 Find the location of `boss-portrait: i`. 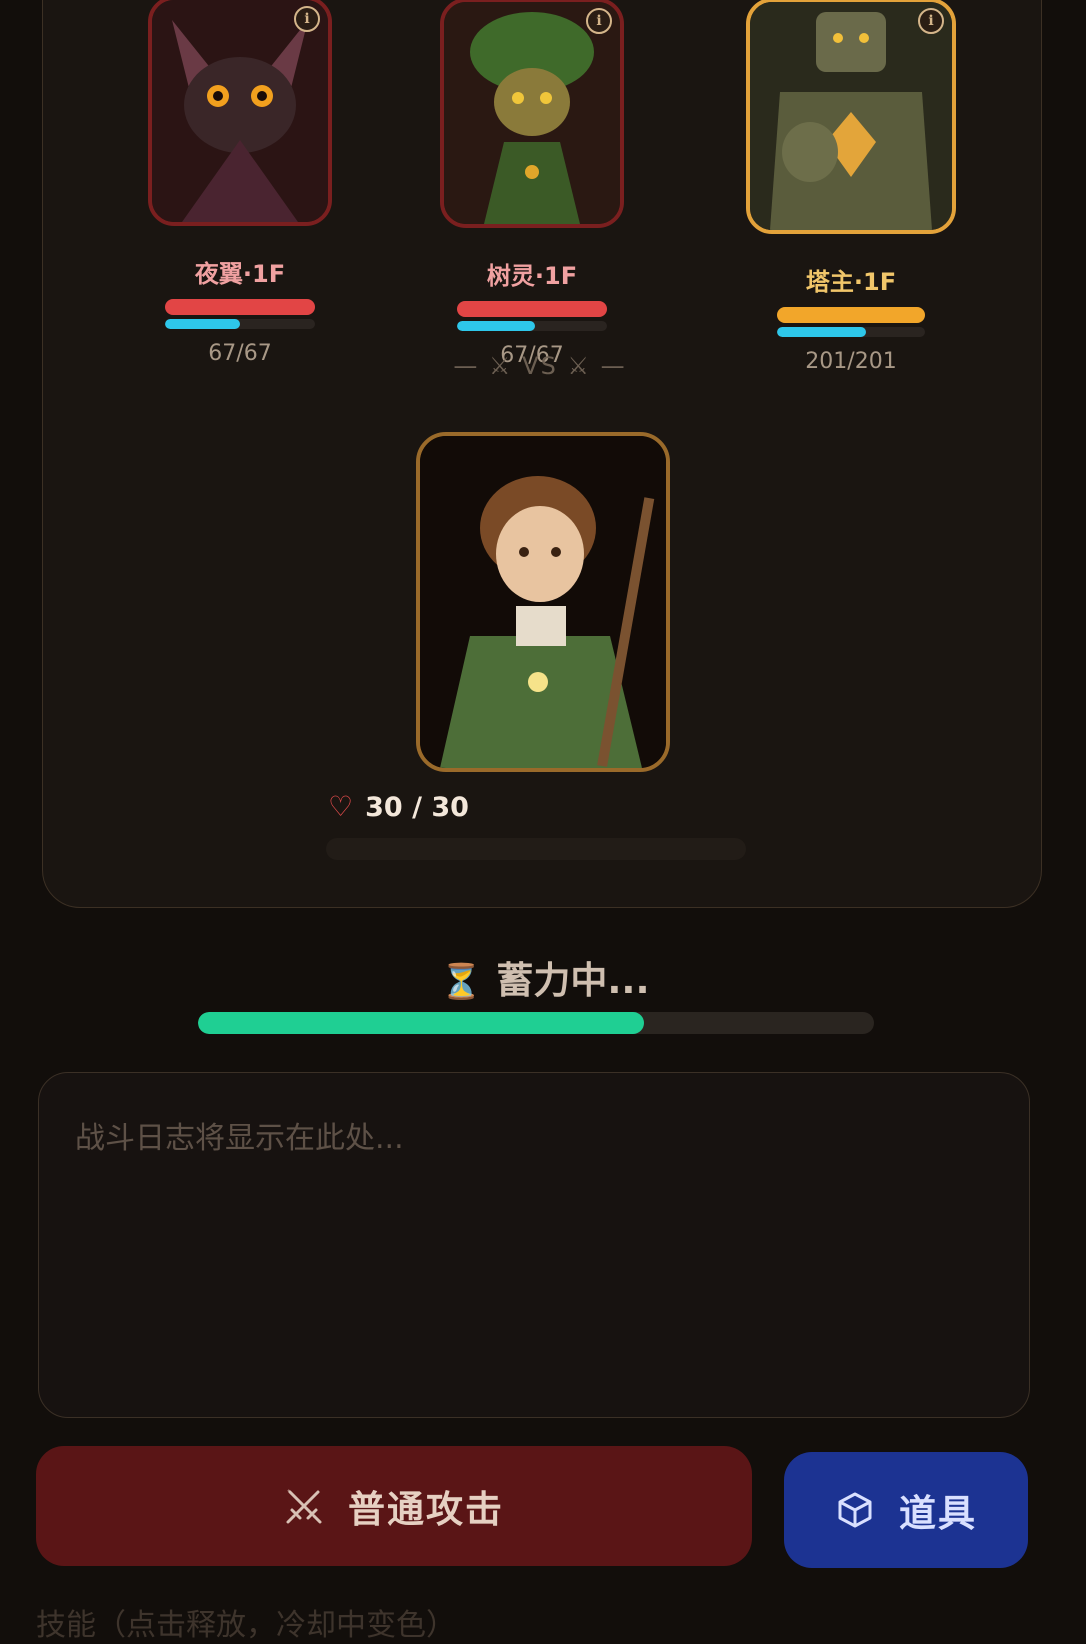

boss-portrait: i is located at coordinates (851, 117).